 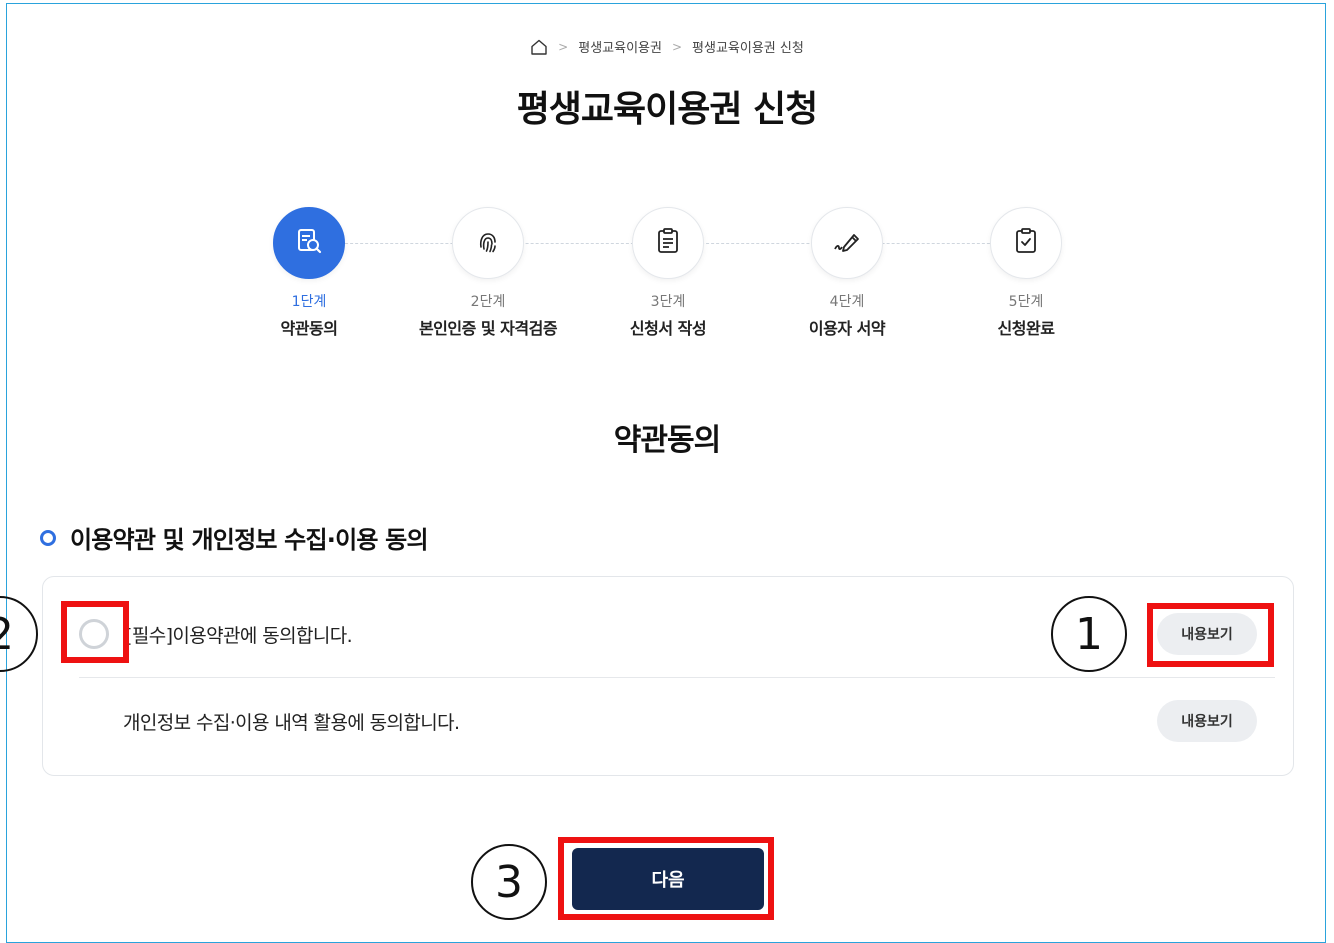 What do you see at coordinates (309, 302) in the screenshot?
I see `step-number: 1단계` at bounding box center [309, 302].